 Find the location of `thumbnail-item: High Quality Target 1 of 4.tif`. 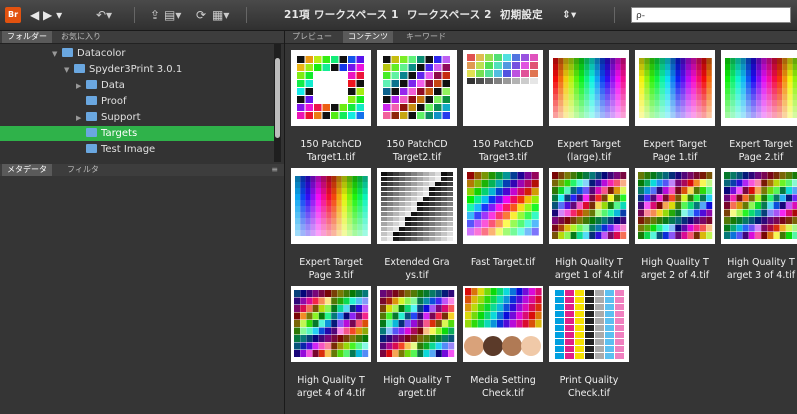

thumbnail-item: High Quality Target 1 of 4.tif is located at coordinates (589, 224).